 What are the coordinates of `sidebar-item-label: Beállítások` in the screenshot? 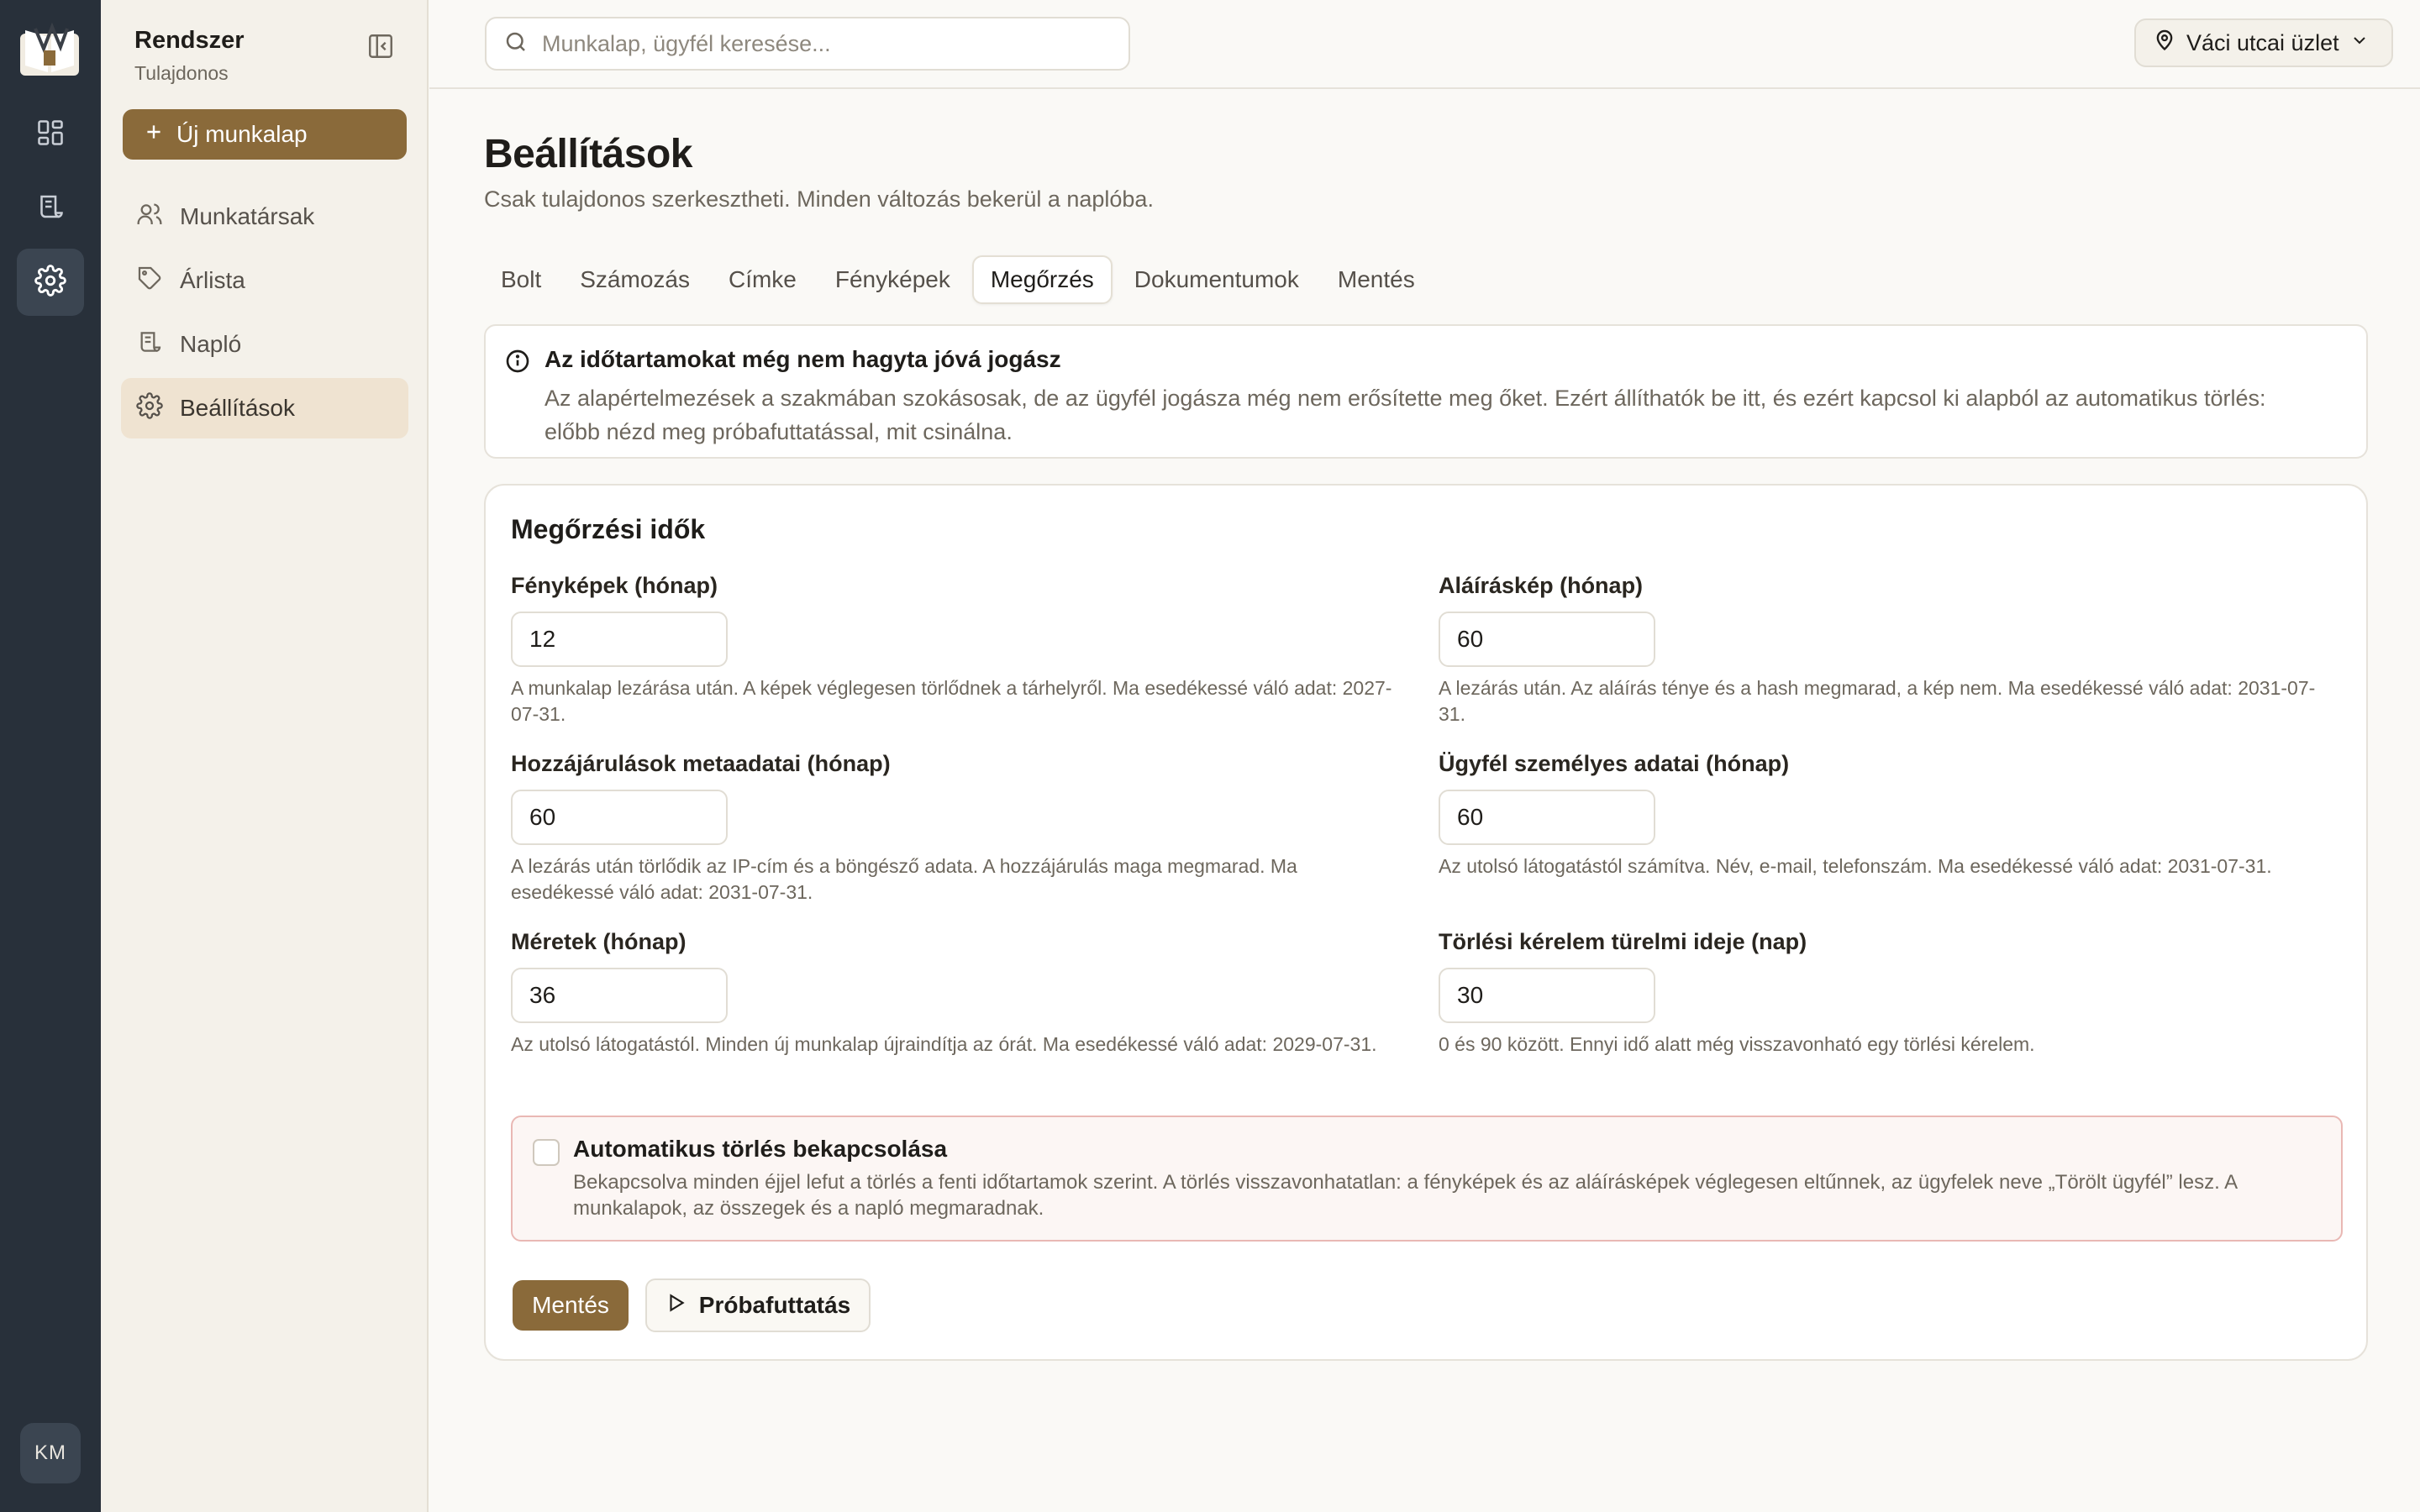 It's located at (238, 408).